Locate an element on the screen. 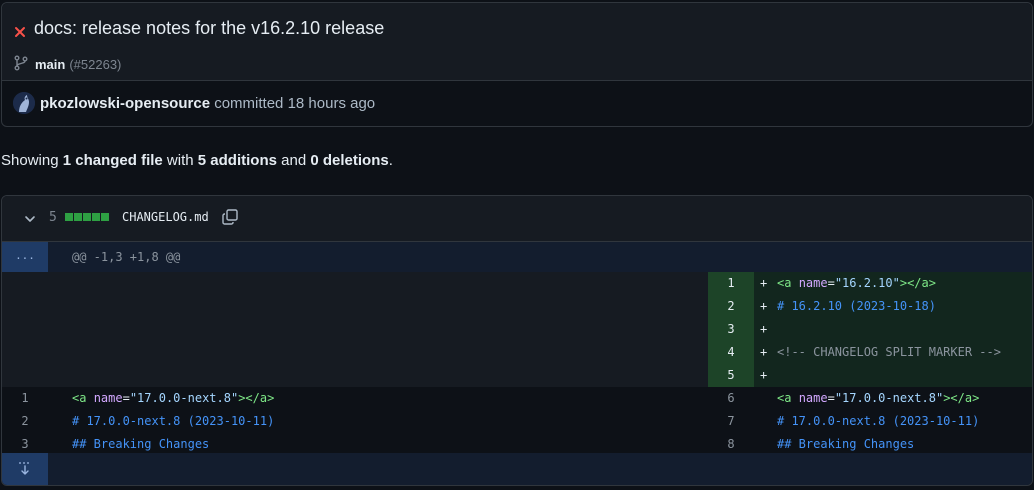  author-name: pkozlowski-opensource is located at coordinates (125, 103).